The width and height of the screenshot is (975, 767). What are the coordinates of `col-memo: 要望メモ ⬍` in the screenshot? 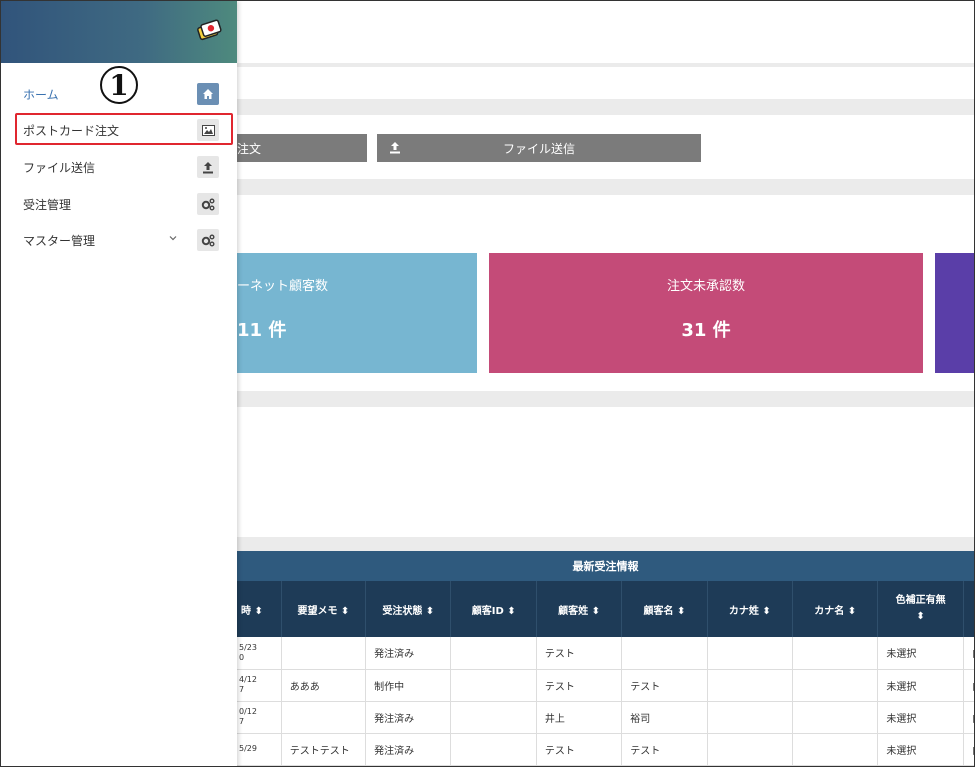 It's located at (324, 609).